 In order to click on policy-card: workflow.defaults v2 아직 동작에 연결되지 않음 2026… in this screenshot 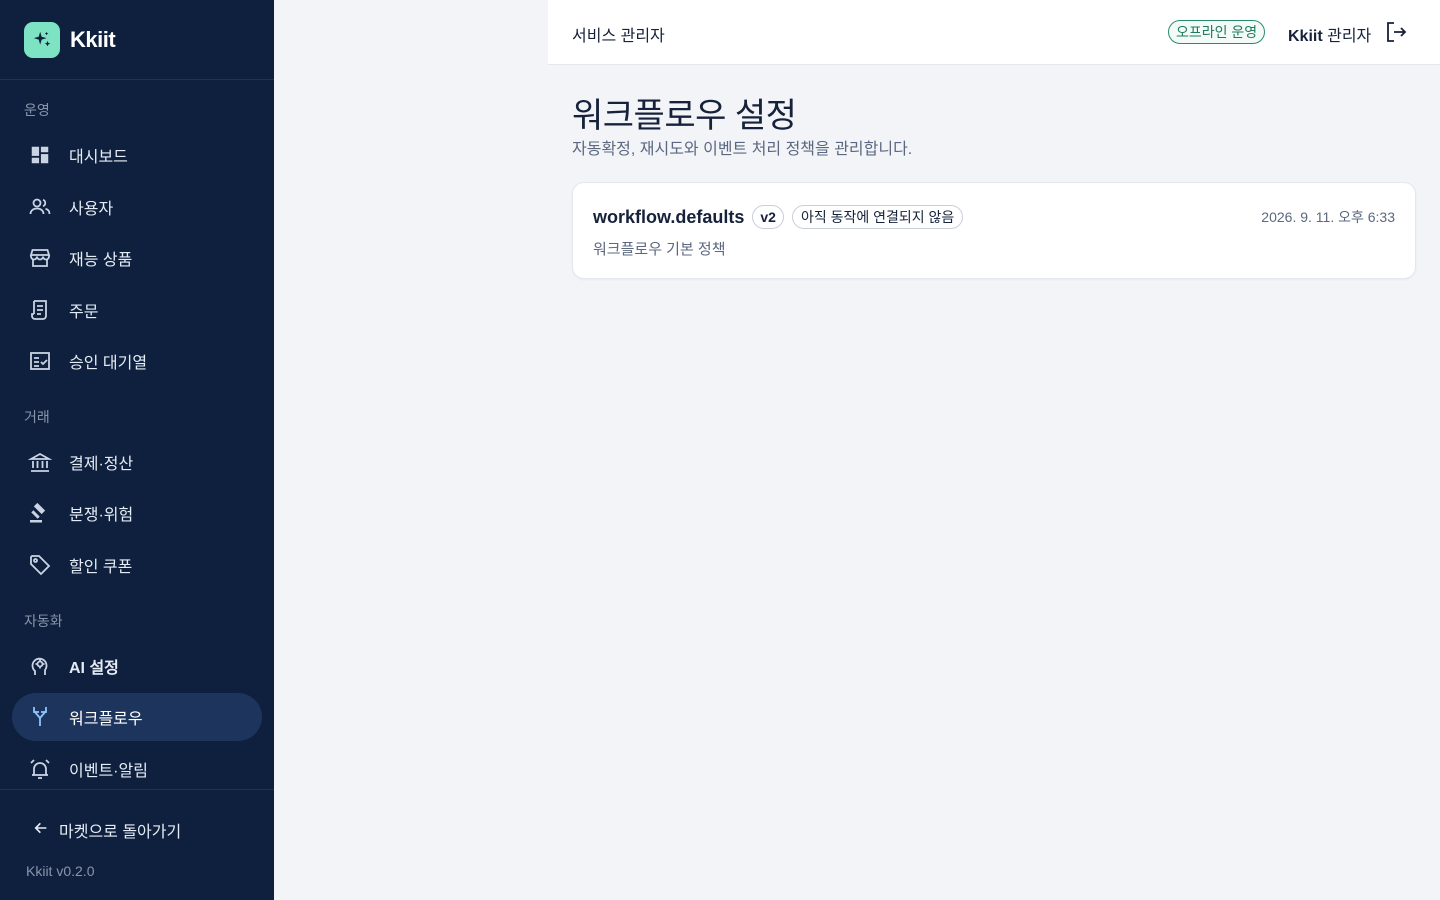, I will do `click(994, 230)`.